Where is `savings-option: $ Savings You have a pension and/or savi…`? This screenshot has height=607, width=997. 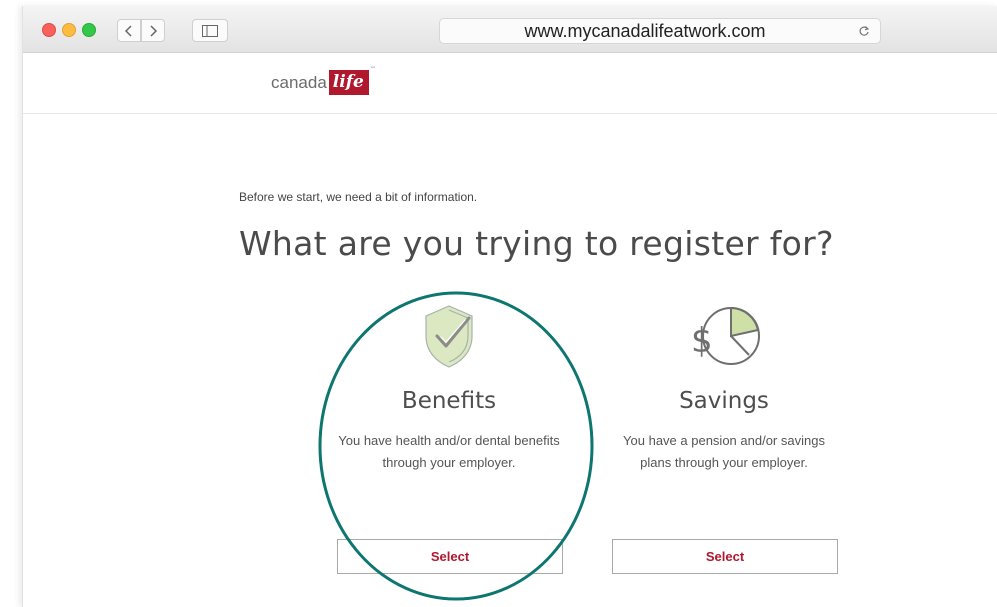
savings-option: $ Savings You have a pension and/or savi… is located at coordinates (724, 387).